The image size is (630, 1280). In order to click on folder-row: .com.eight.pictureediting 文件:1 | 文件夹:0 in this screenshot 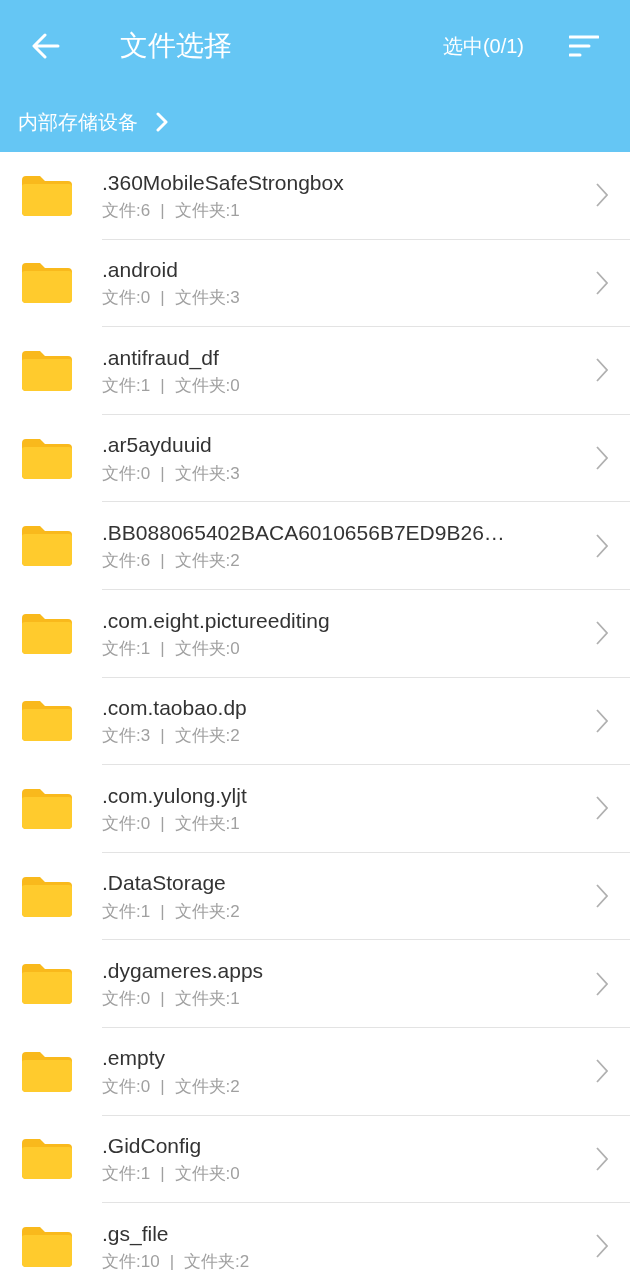, I will do `click(315, 633)`.